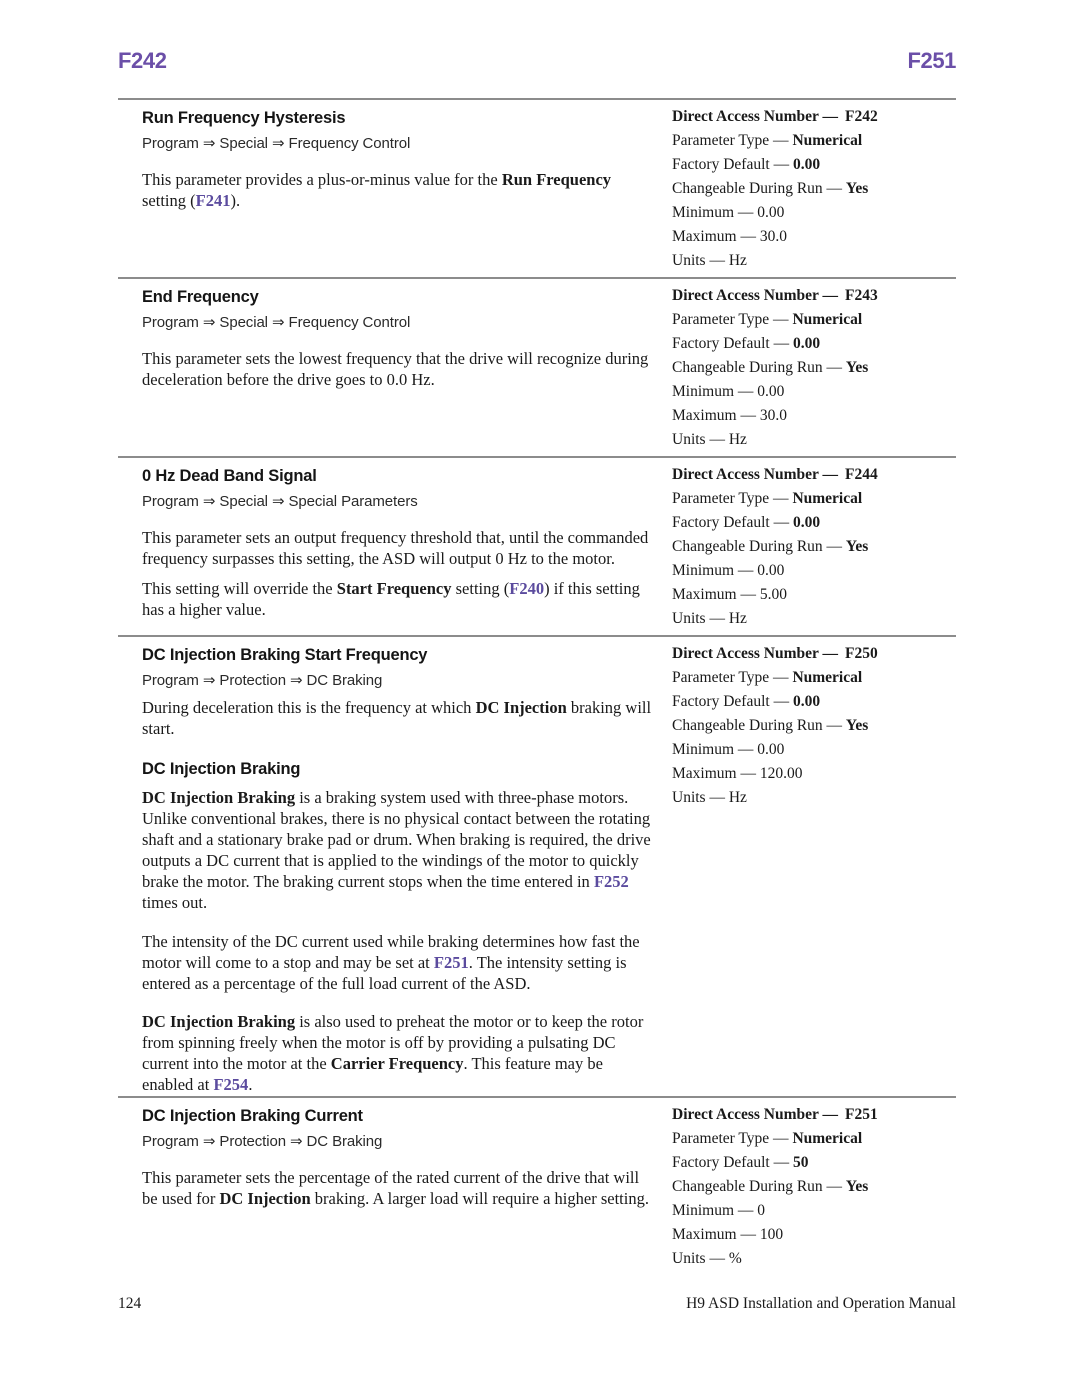  I want to click on subsection-title: DC Injection Braking, so click(221, 768).